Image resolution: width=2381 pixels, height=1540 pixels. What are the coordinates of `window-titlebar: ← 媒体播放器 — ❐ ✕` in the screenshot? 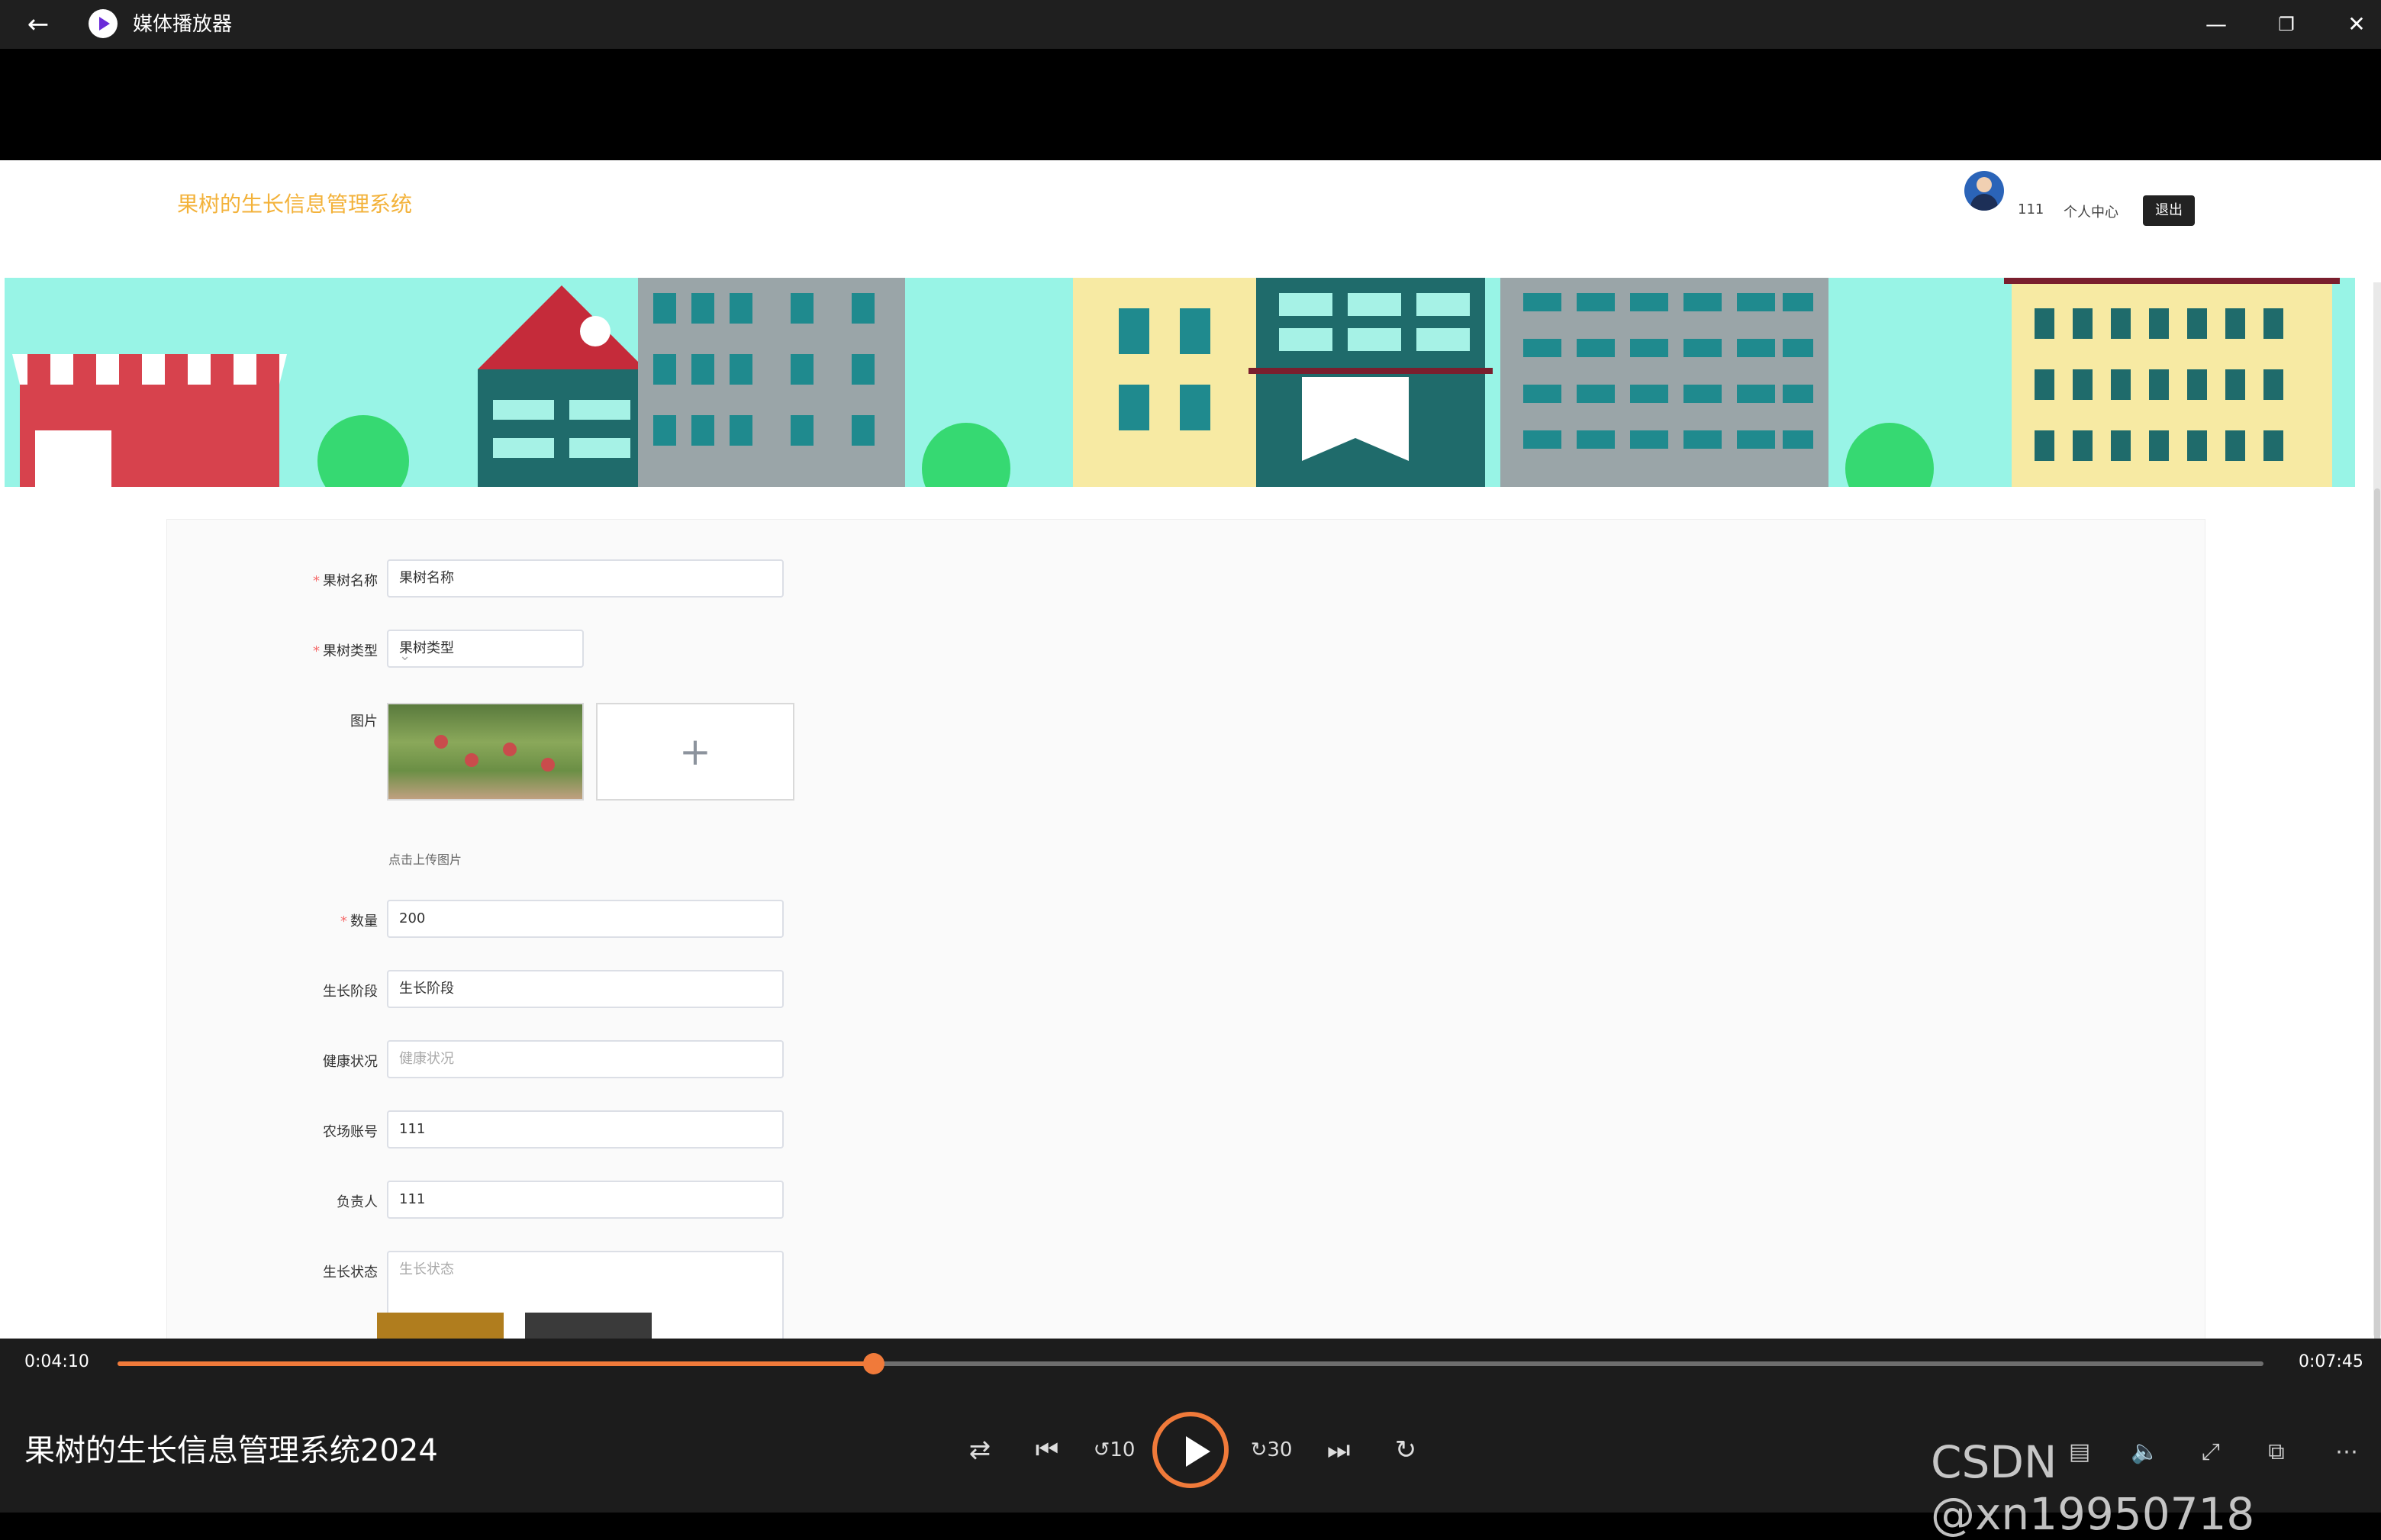 It's located at (1190, 25).